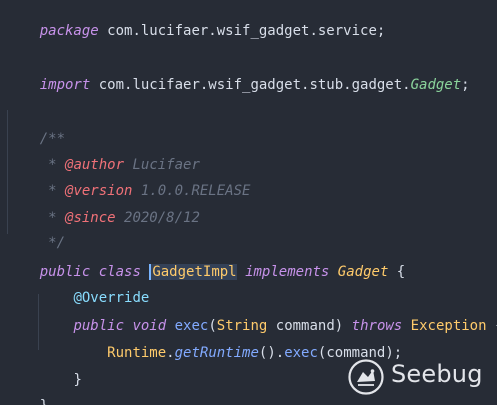  What do you see at coordinates (103, 207) in the screenshot?
I see `code-line: * @since 2020/8/12` at bounding box center [103, 207].